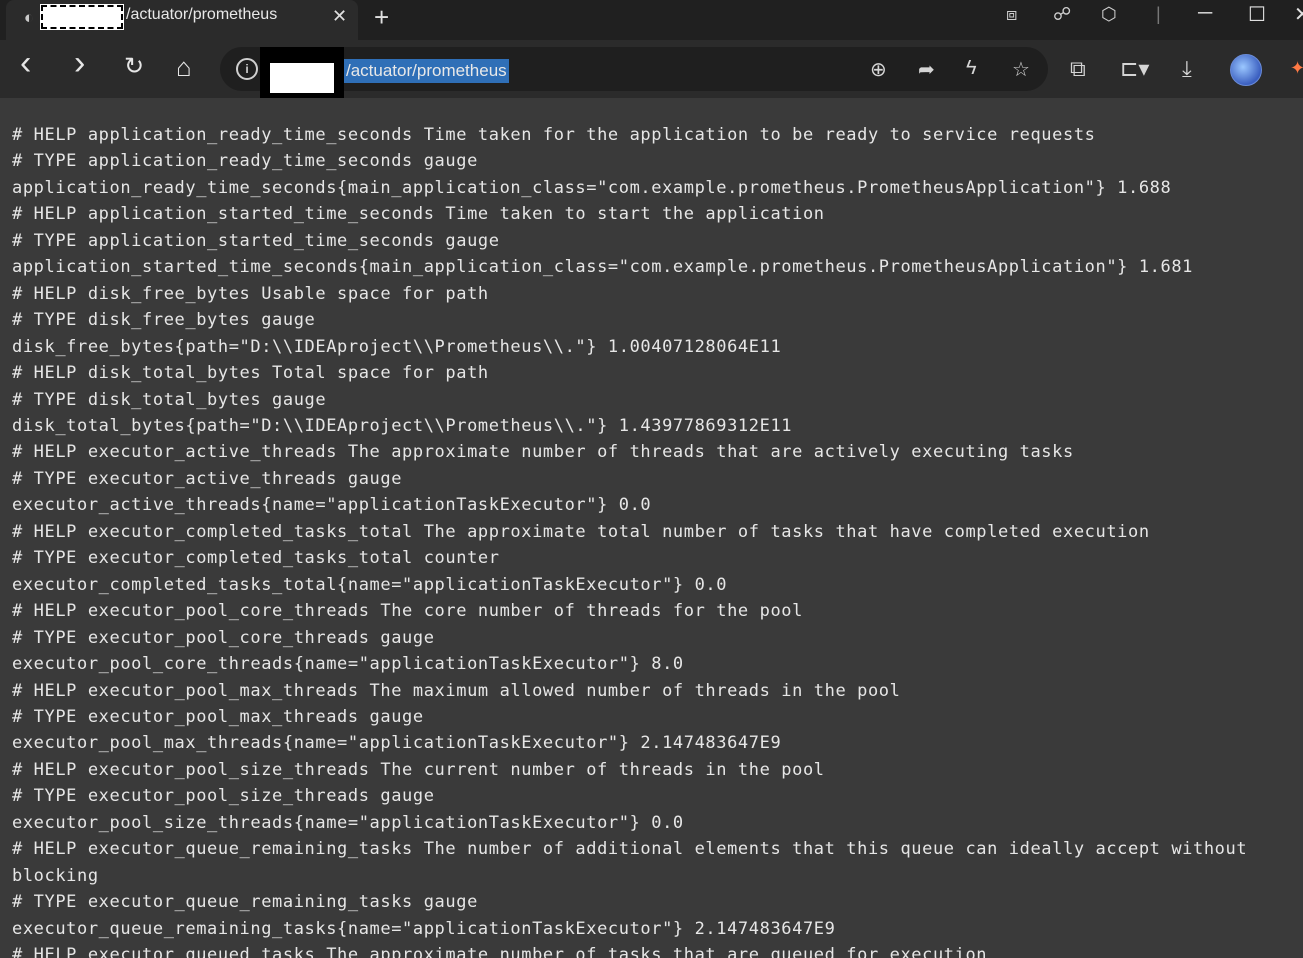  Describe the element at coordinates (223, 637) in the screenshot. I see `metric-line: # TYPE executor_pool_core_threads gauge` at that location.